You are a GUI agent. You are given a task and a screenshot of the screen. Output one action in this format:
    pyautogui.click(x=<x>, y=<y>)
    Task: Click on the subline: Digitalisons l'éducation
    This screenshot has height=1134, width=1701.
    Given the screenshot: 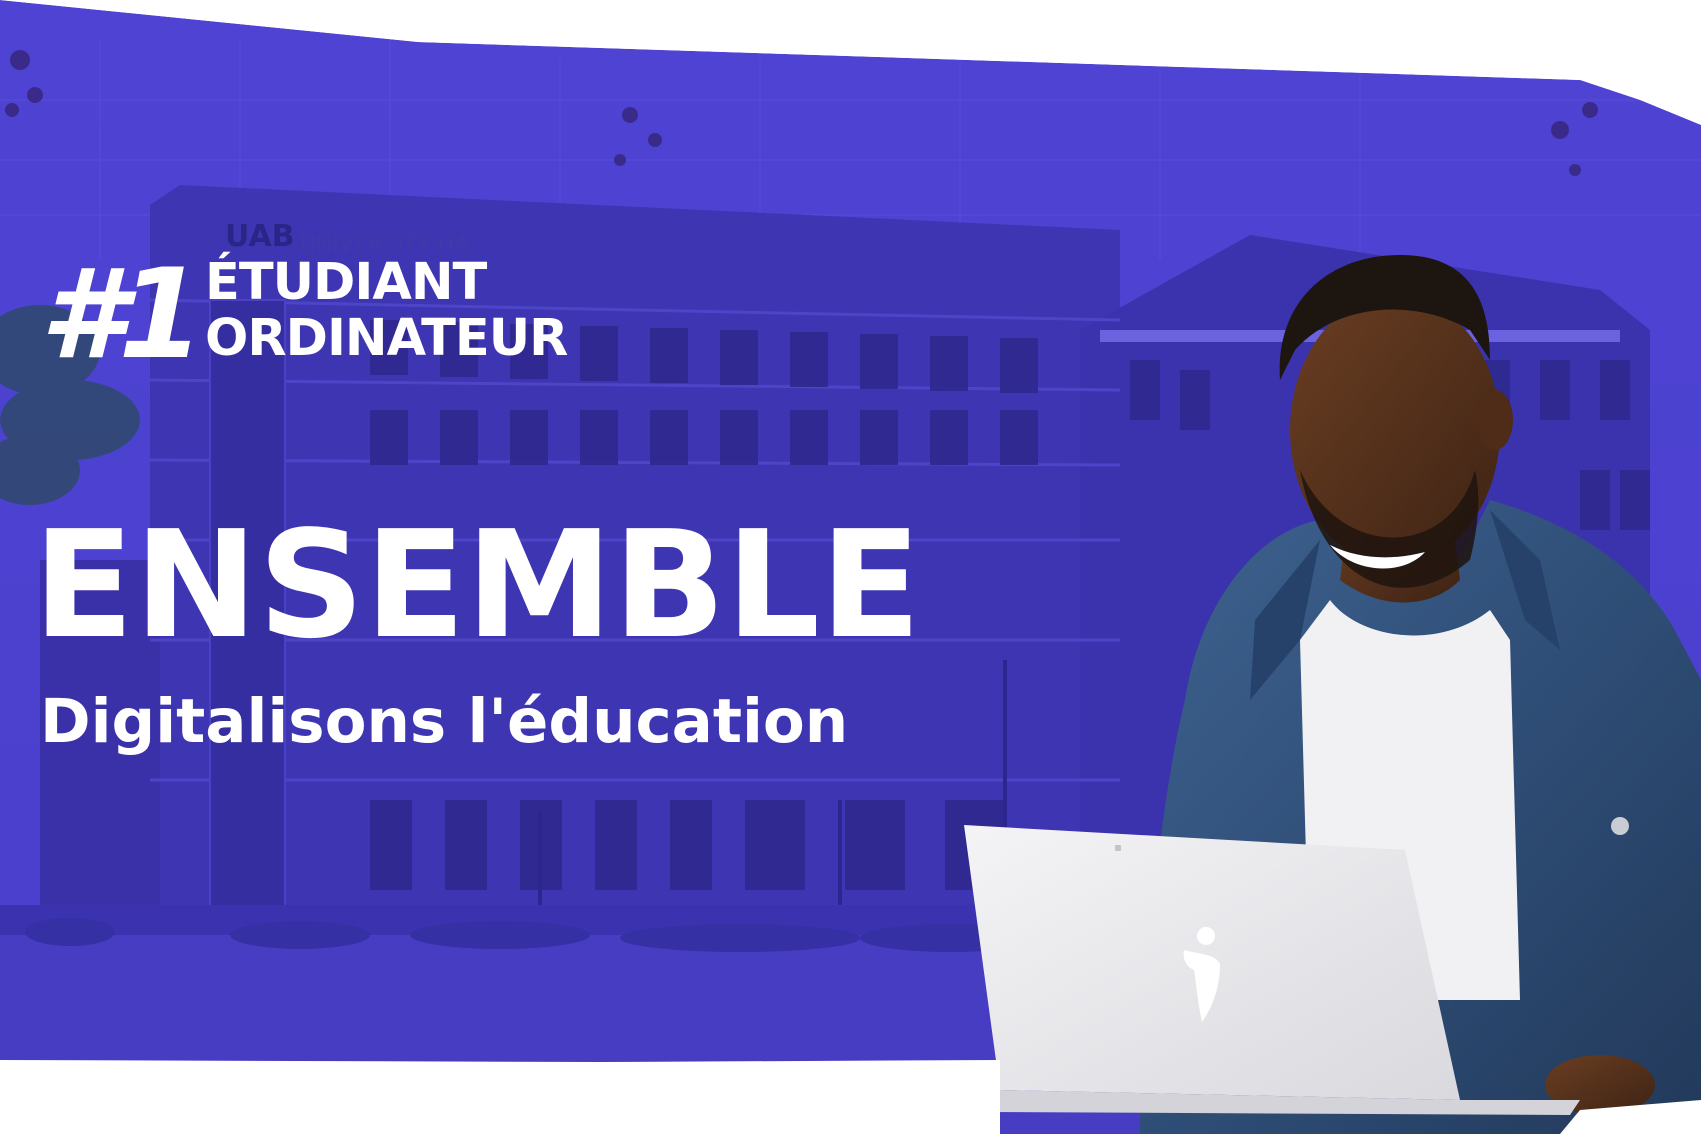 What is the action you would take?
    pyautogui.click(x=444, y=721)
    